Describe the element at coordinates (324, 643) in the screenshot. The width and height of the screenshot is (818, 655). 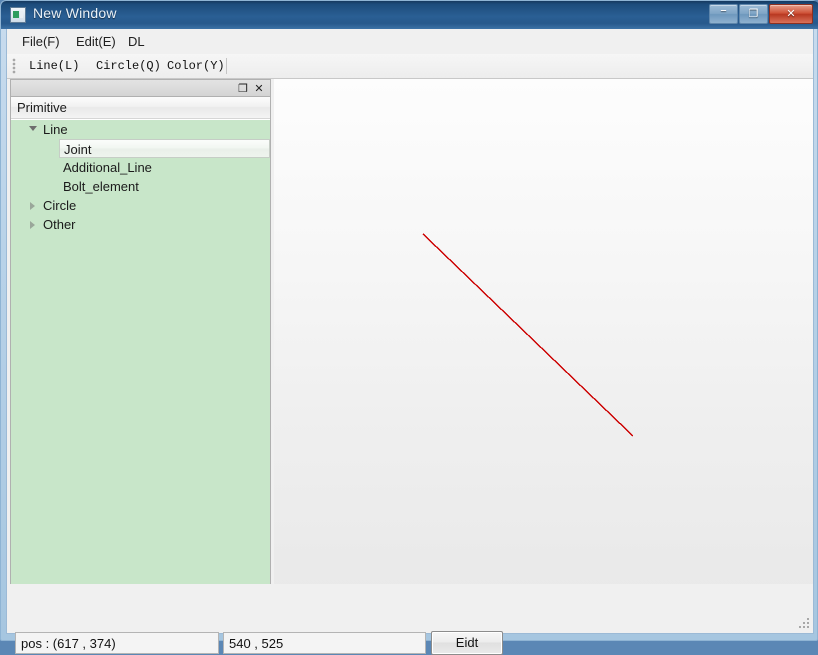
I see `coordinate-status-field: 540 , 525` at that location.